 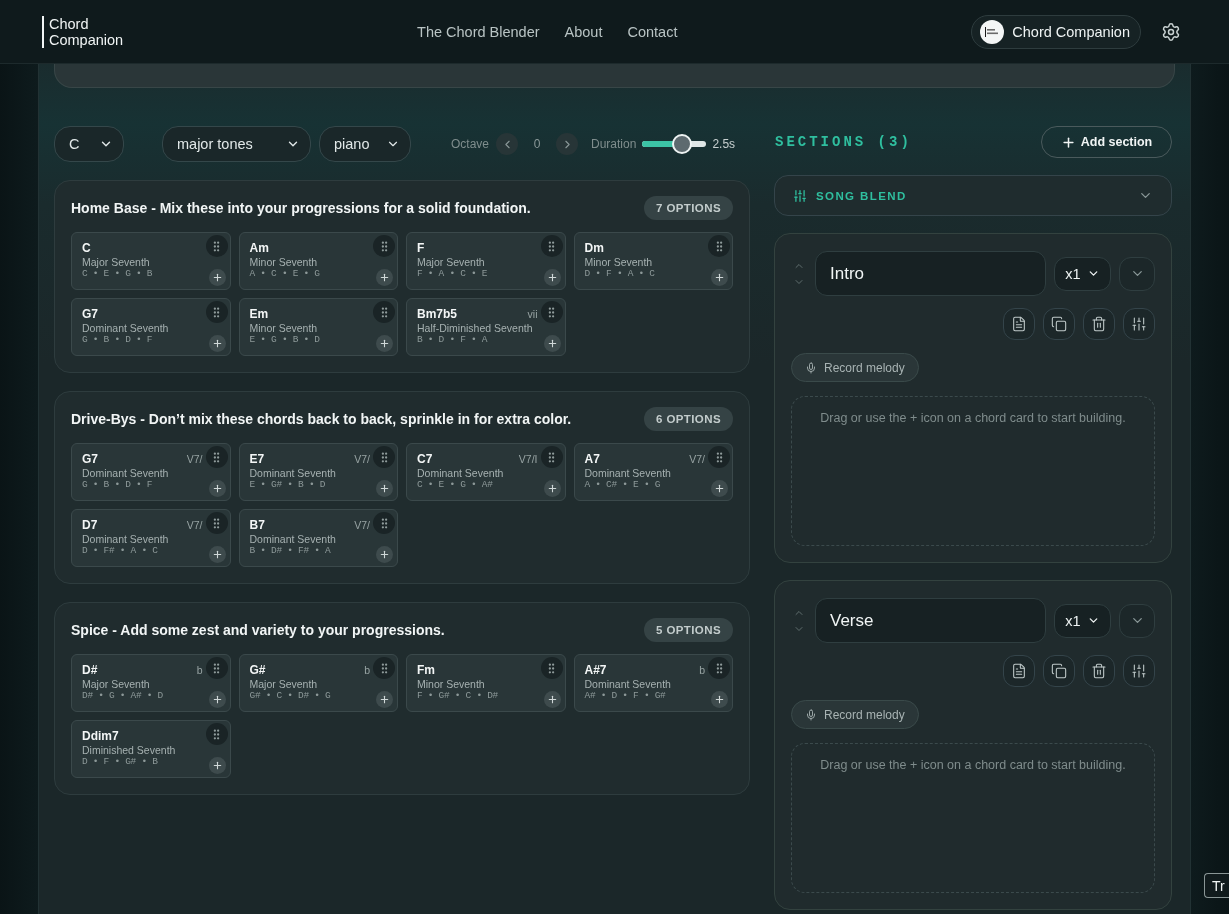 I want to click on chord-notes: C • E • G • B, so click(x=117, y=274).